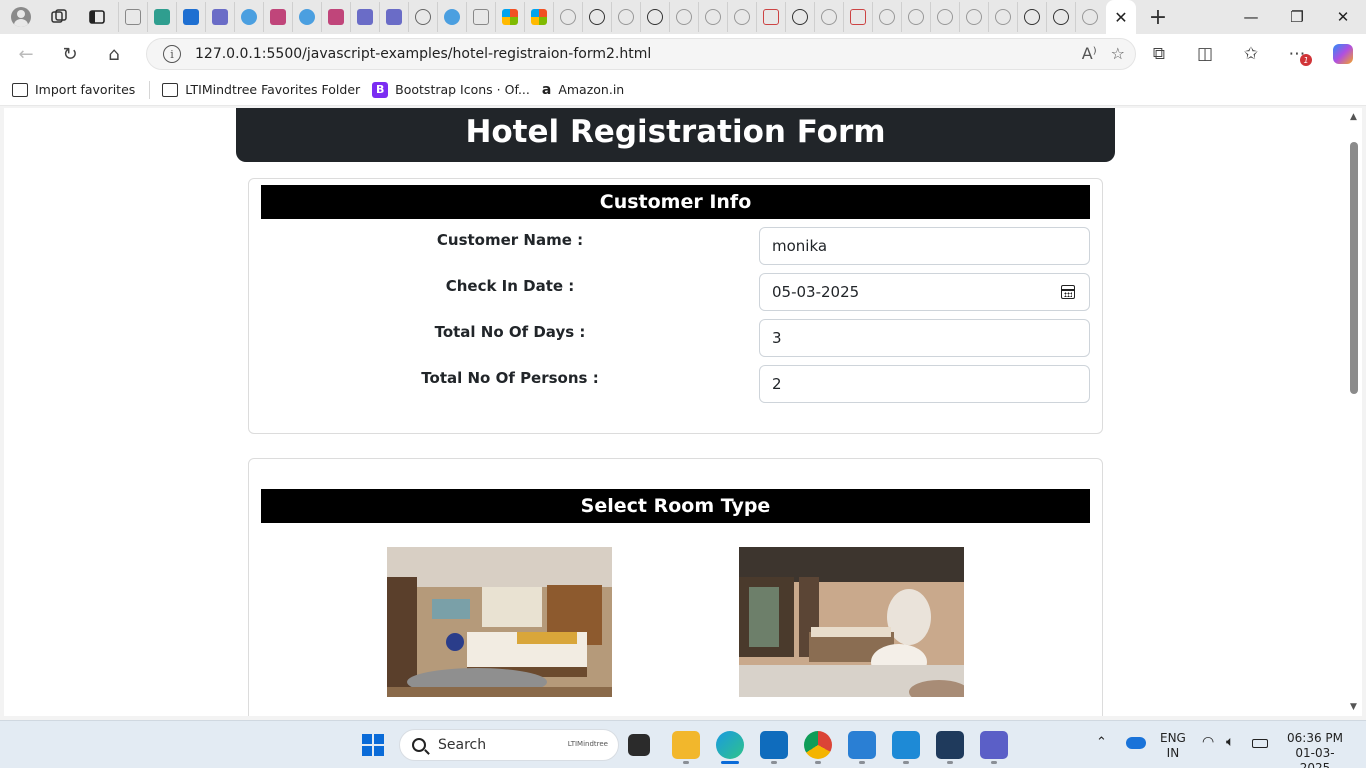 The image size is (1366, 768). Describe the element at coordinates (1343, 54) in the screenshot. I see `copilot-icon` at that location.